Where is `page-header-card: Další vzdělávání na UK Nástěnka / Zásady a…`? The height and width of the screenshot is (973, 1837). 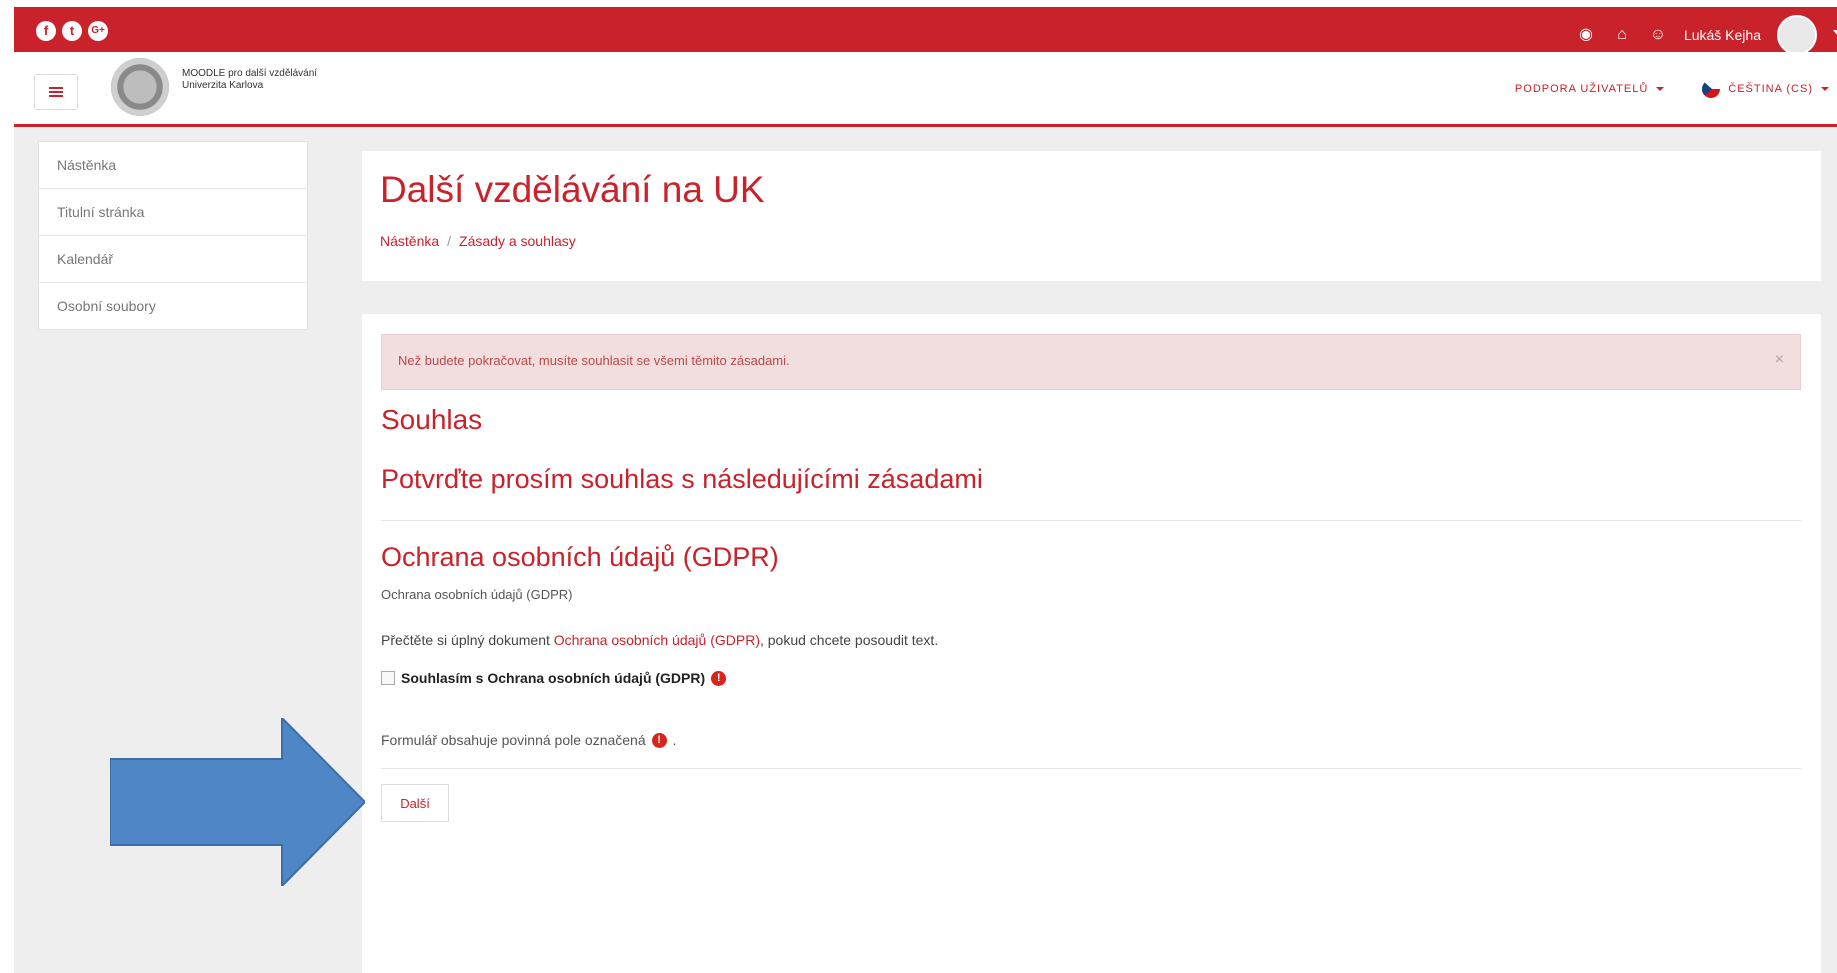
page-header-card: Další vzdělávání na UK Nástěnka / Zásady a… is located at coordinates (1091, 216).